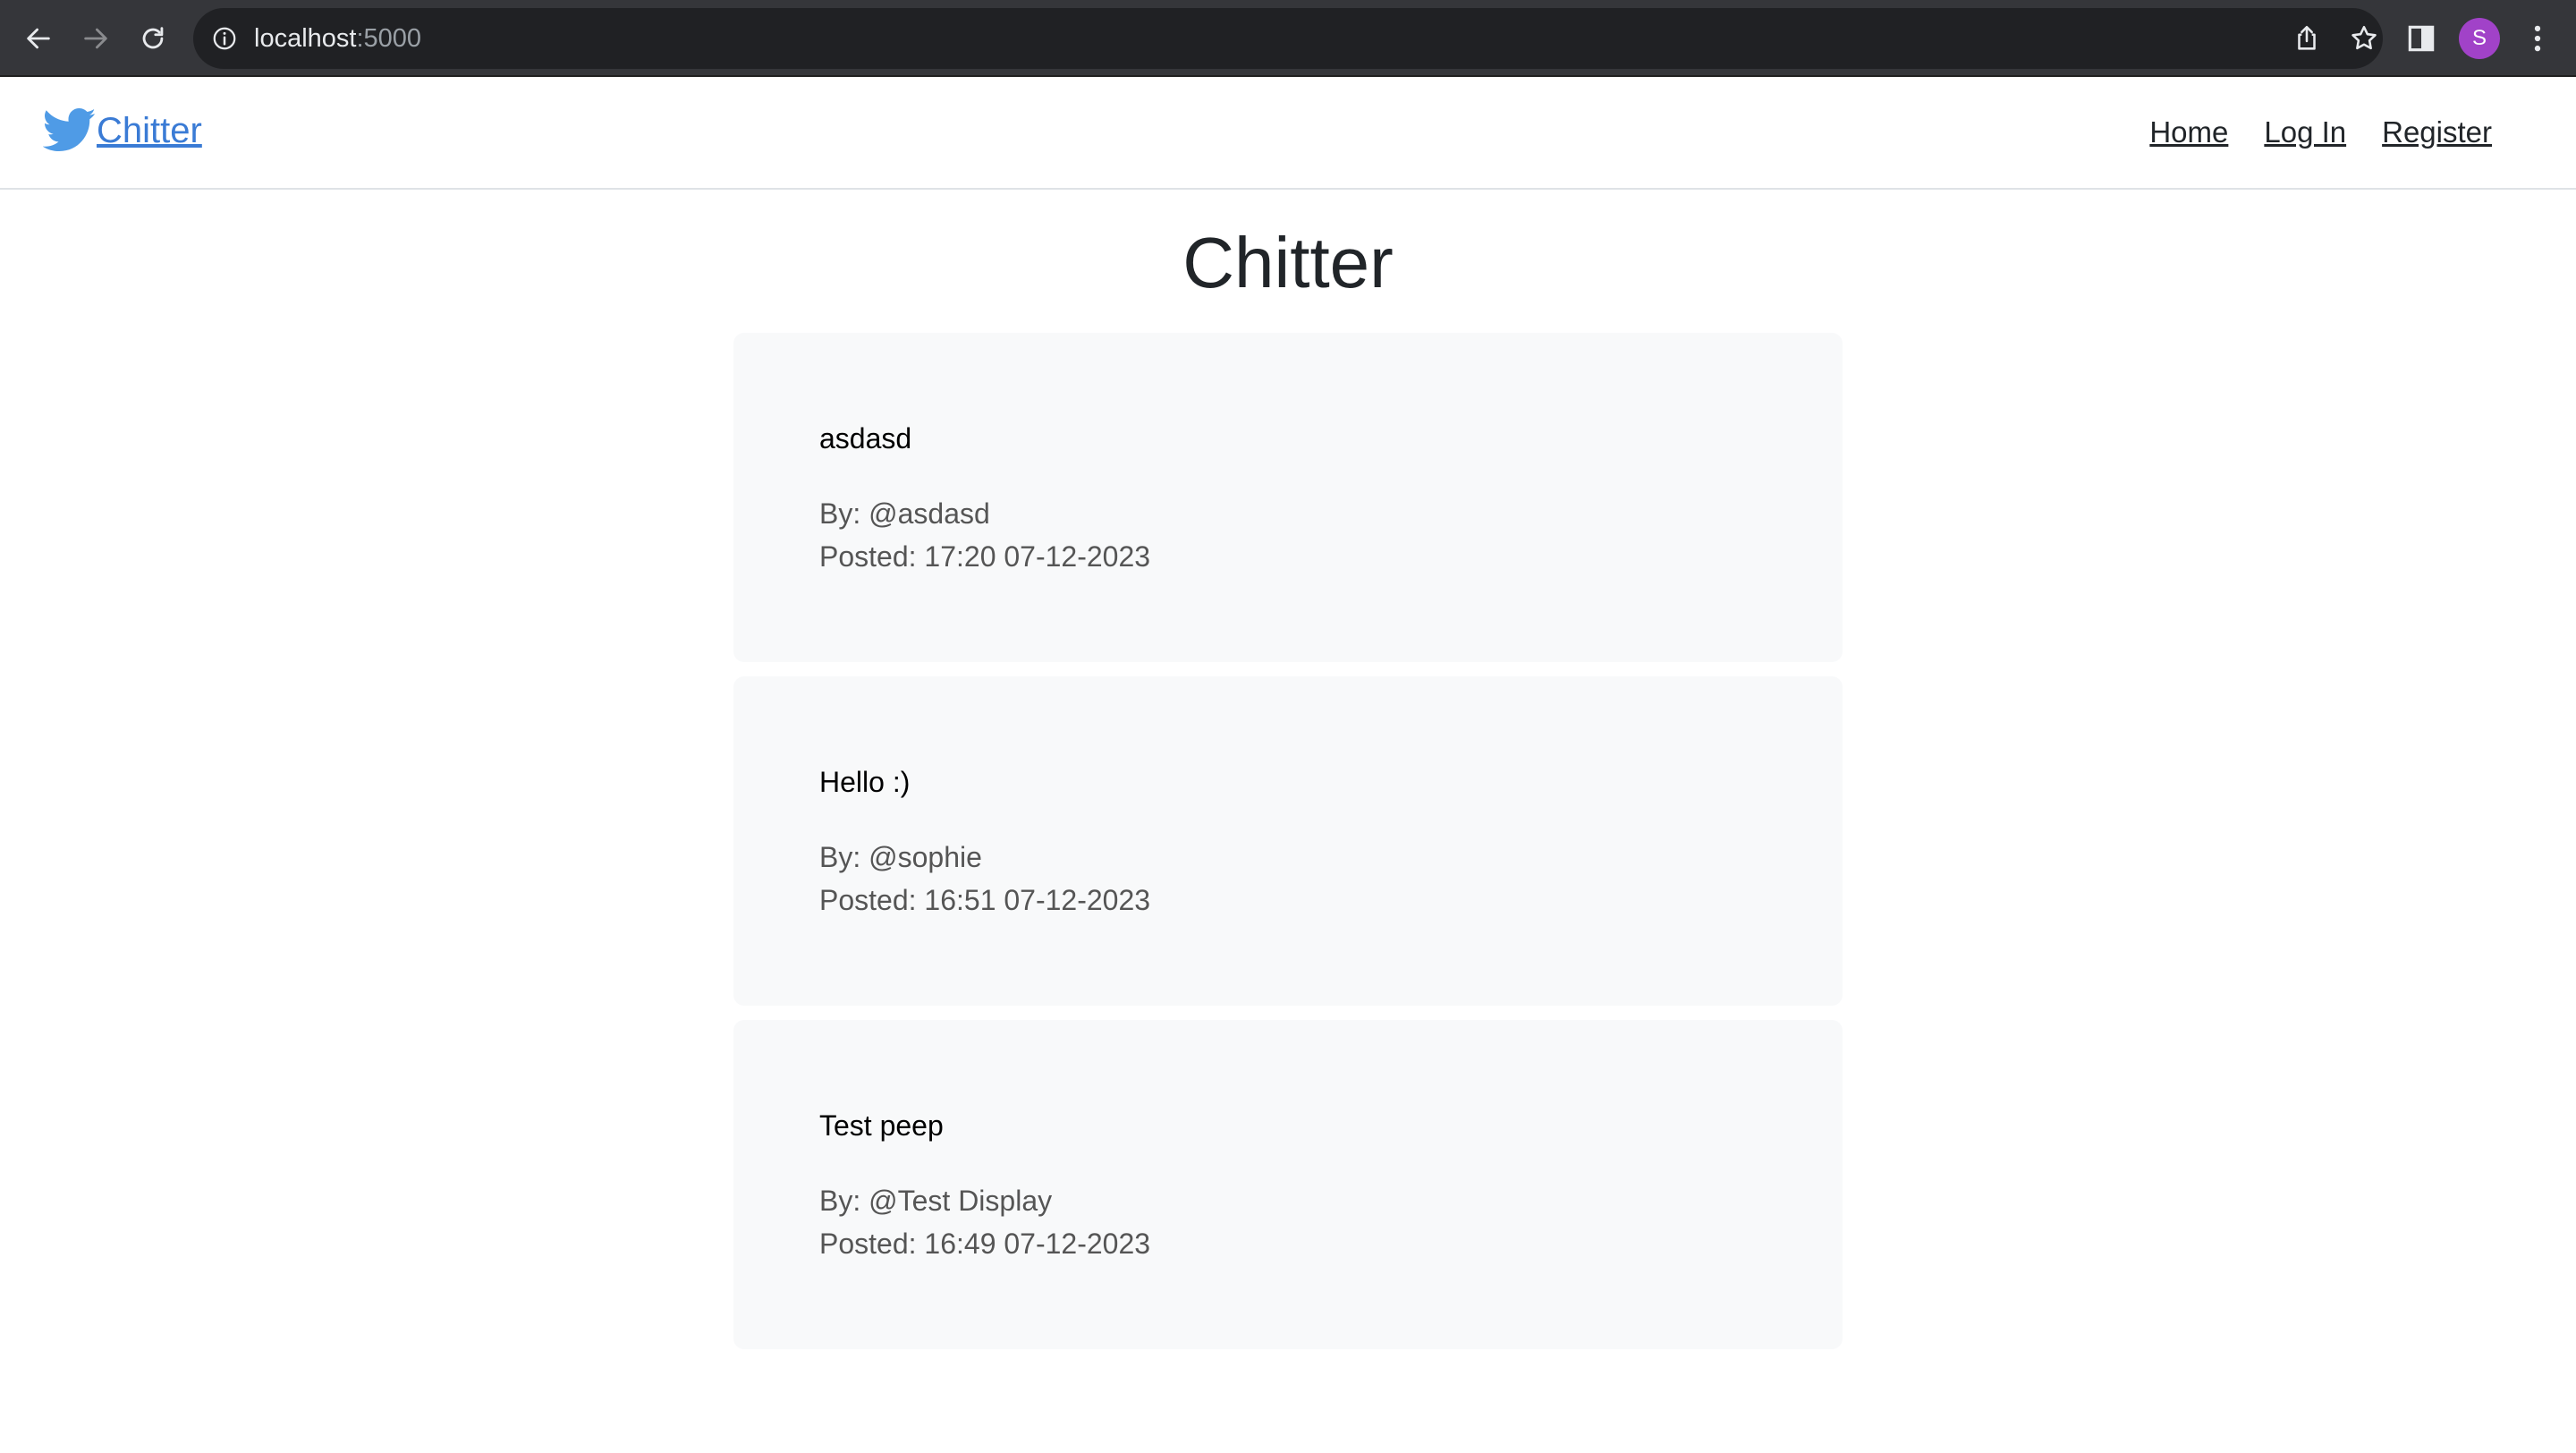 Image resolution: width=2576 pixels, height=1453 pixels. Describe the element at coordinates (2307, 38) in the screenshot. I see `share-icon` at that location.